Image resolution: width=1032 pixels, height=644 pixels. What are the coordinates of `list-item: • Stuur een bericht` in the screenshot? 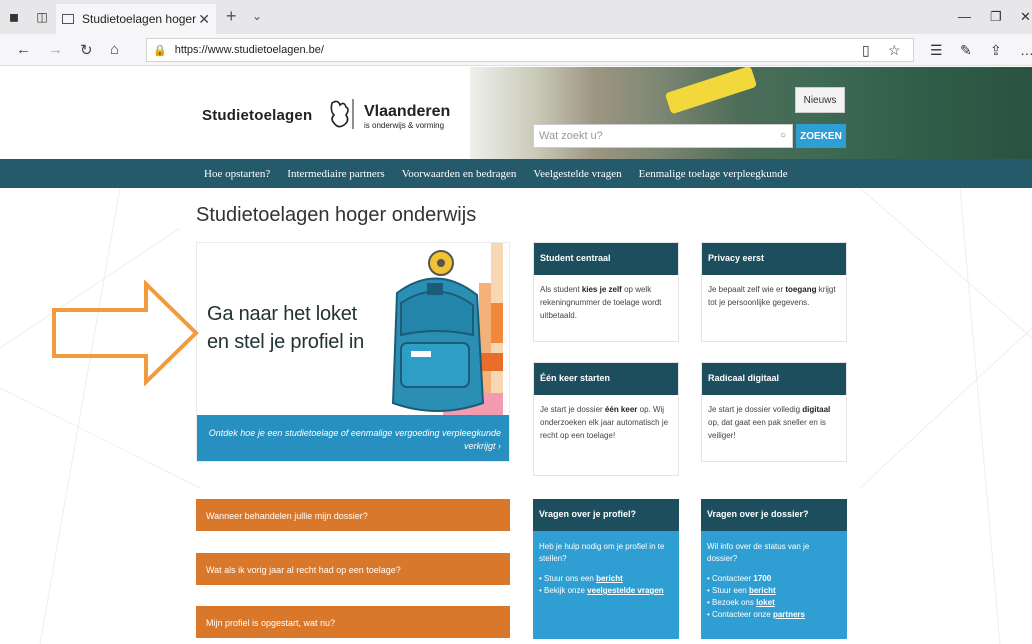 It's located at (741, 590).